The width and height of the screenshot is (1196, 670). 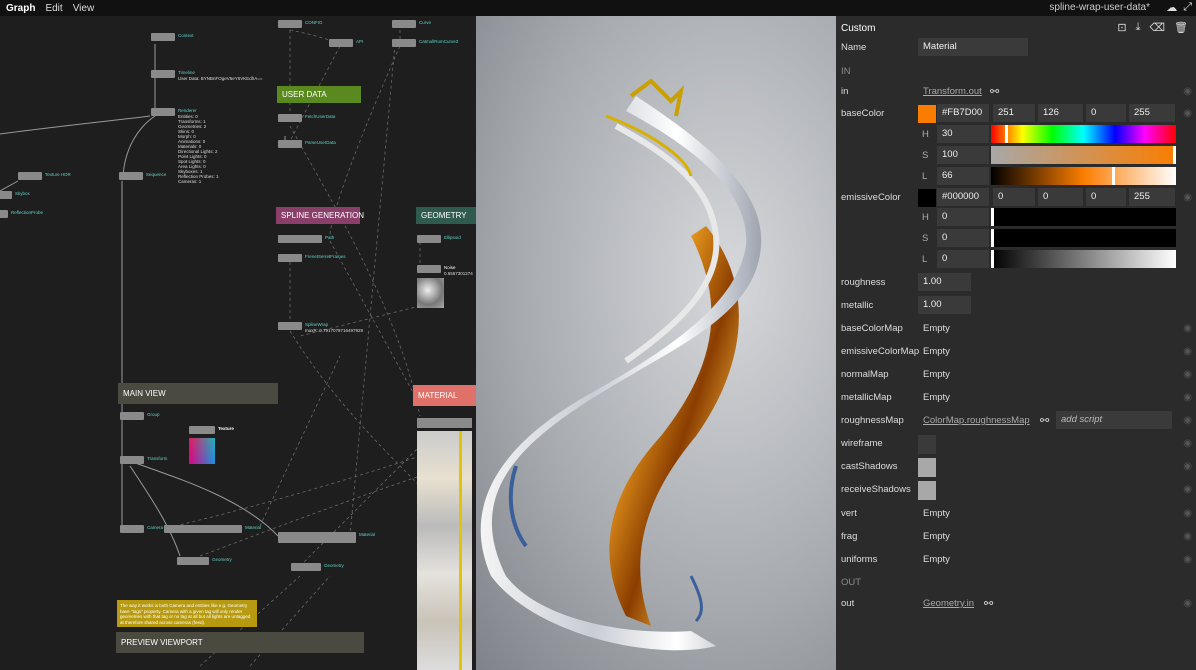 I want to click on emissive-saturation-slider, so click(x=1083, y=238).